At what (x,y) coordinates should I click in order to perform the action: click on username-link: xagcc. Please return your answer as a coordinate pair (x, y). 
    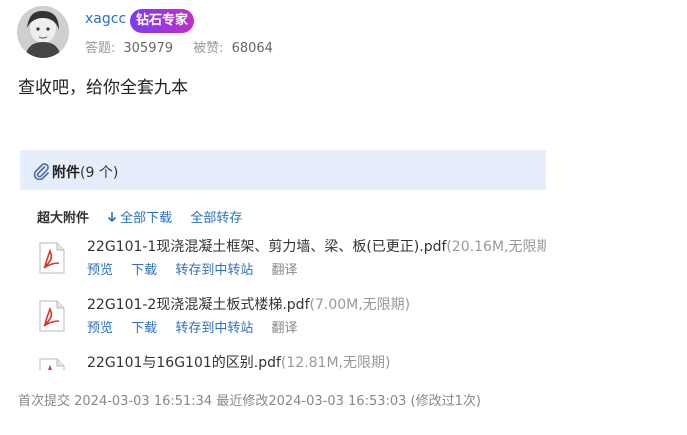
    Looking at the image, I should click on (105, 19).